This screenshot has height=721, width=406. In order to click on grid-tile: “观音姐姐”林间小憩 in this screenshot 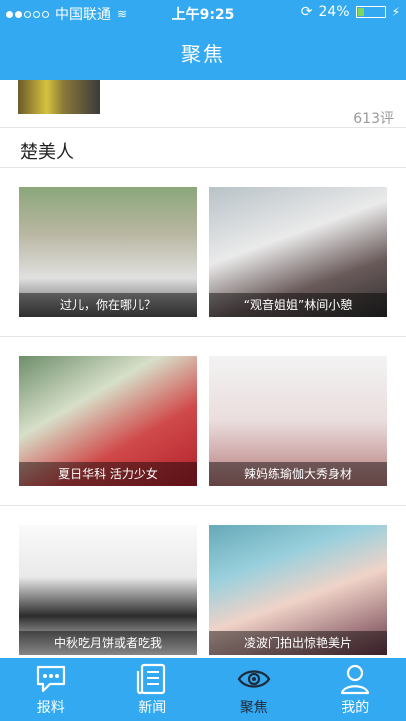, I will do `click(298, 252)`.